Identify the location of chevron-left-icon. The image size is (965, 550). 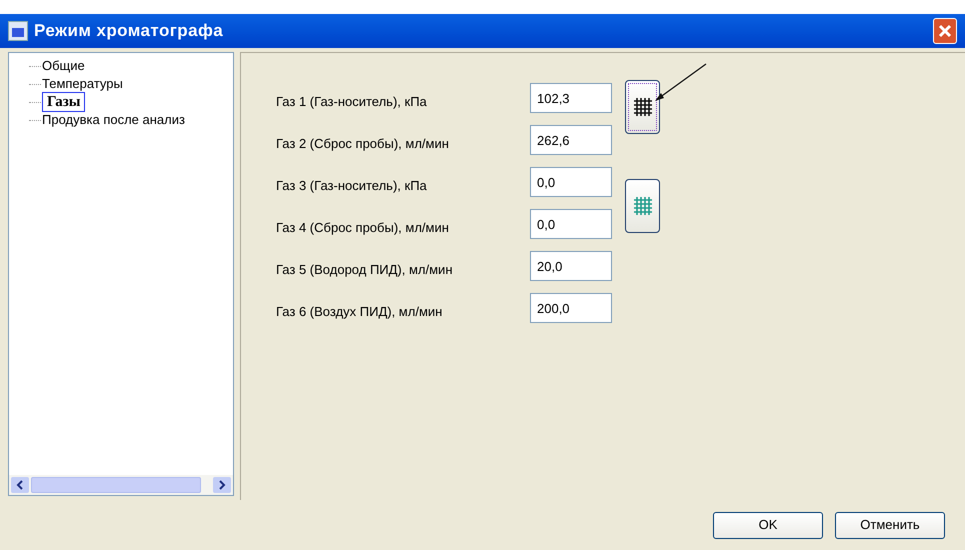
(20, 485).